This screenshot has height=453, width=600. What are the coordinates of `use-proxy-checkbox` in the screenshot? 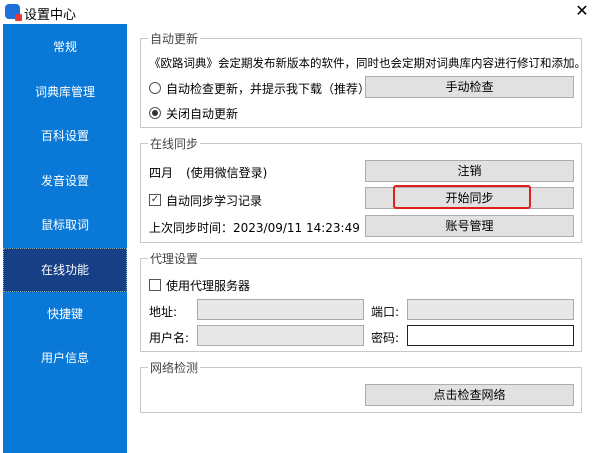 It's located at (155, 285).